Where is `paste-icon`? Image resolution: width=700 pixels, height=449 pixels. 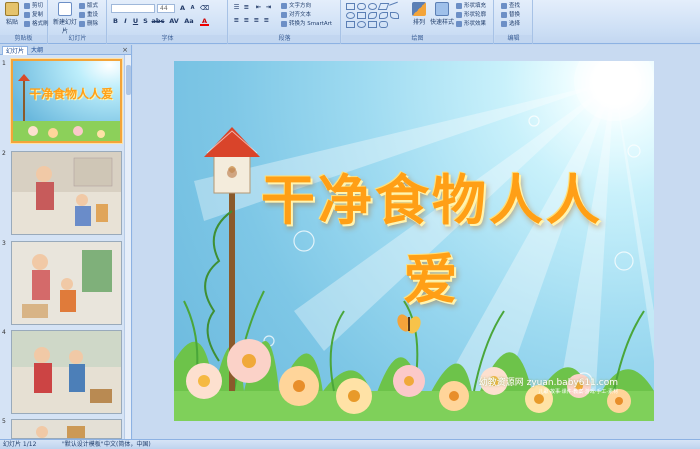
paste-icon is located at coordinates (12, 9).